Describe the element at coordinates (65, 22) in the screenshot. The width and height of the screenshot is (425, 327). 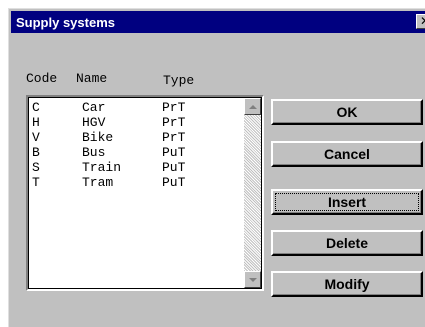
I see `window-title: Supply systems` at that location.